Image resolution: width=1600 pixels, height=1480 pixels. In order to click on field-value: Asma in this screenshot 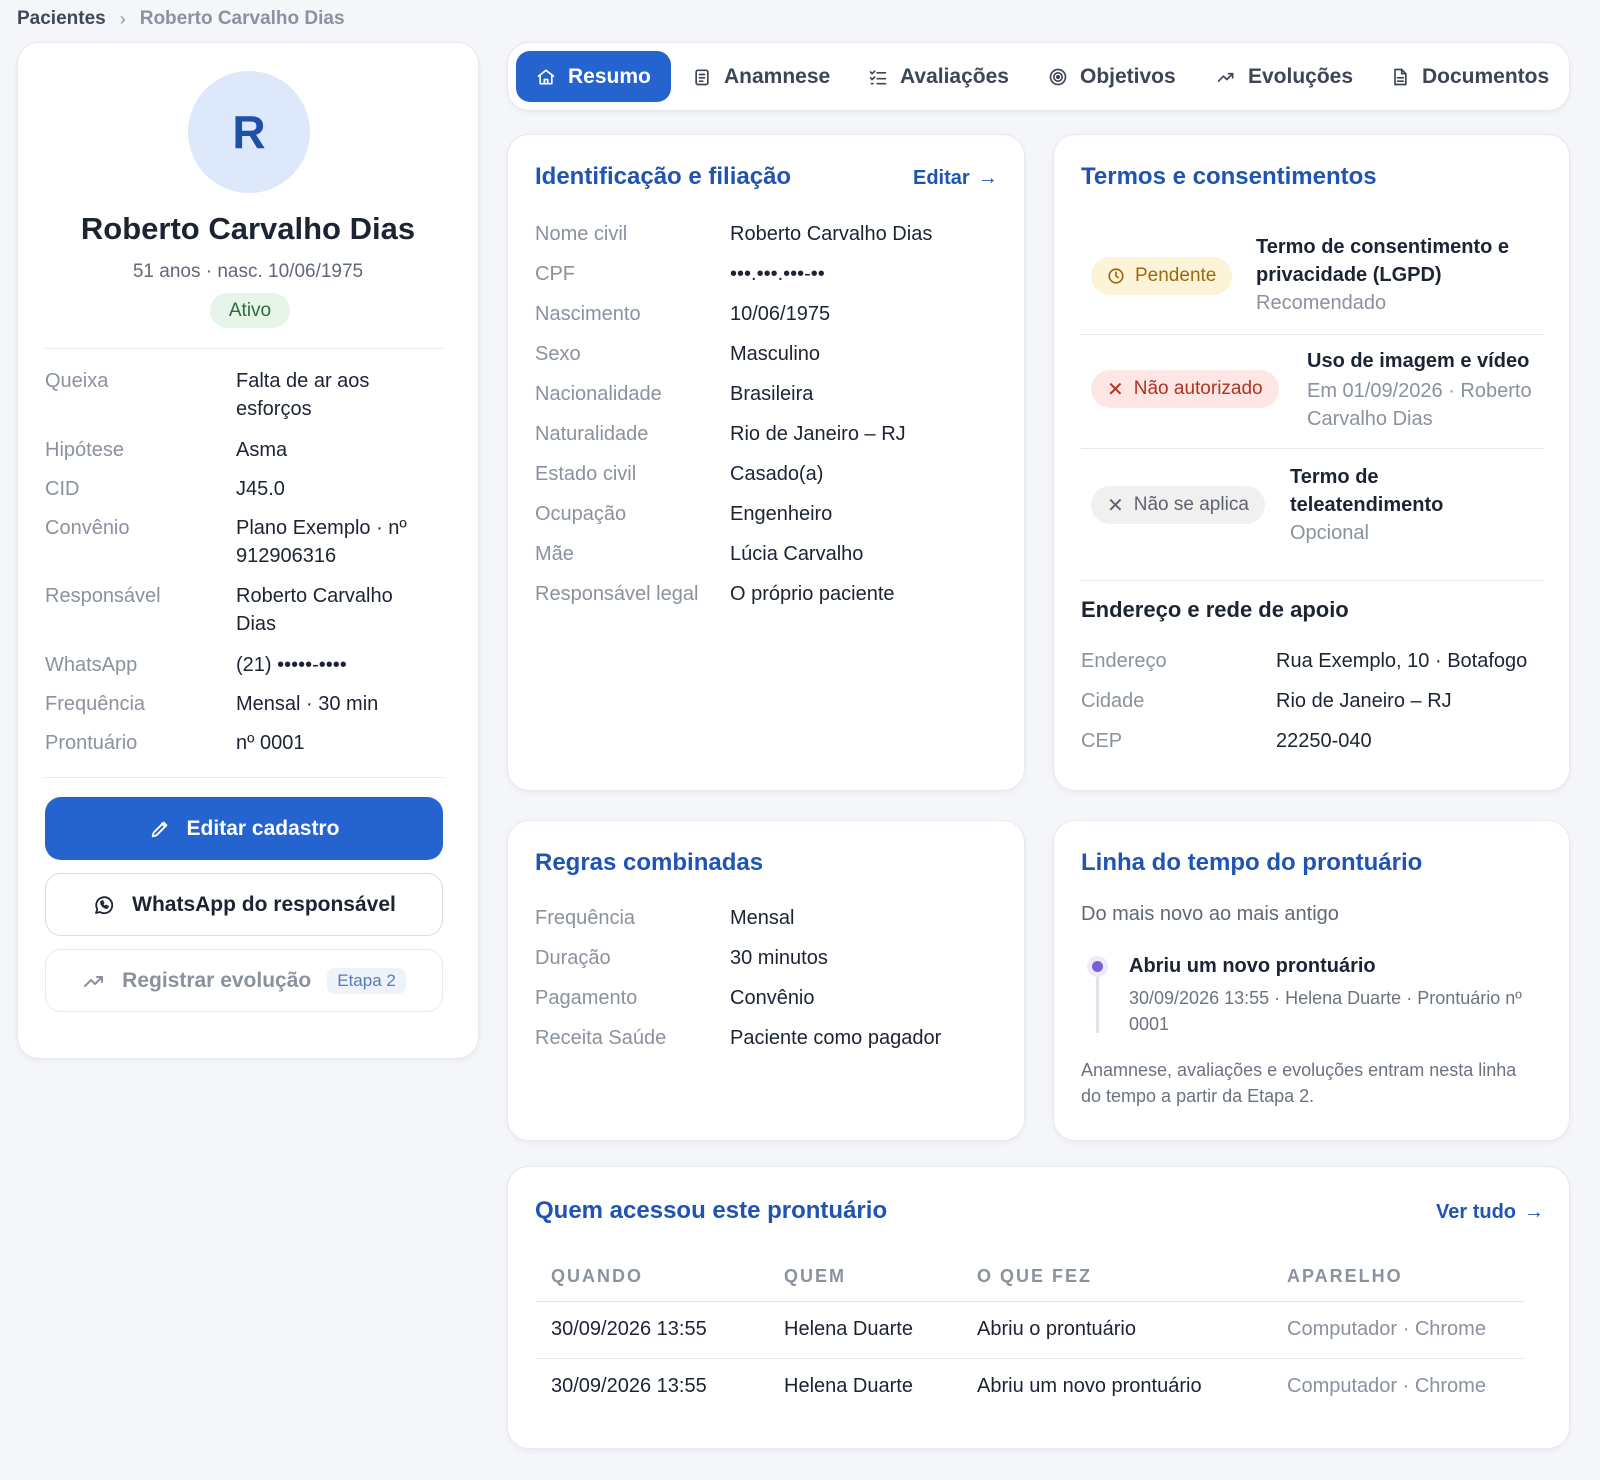, I will do `click(262, 450)`.